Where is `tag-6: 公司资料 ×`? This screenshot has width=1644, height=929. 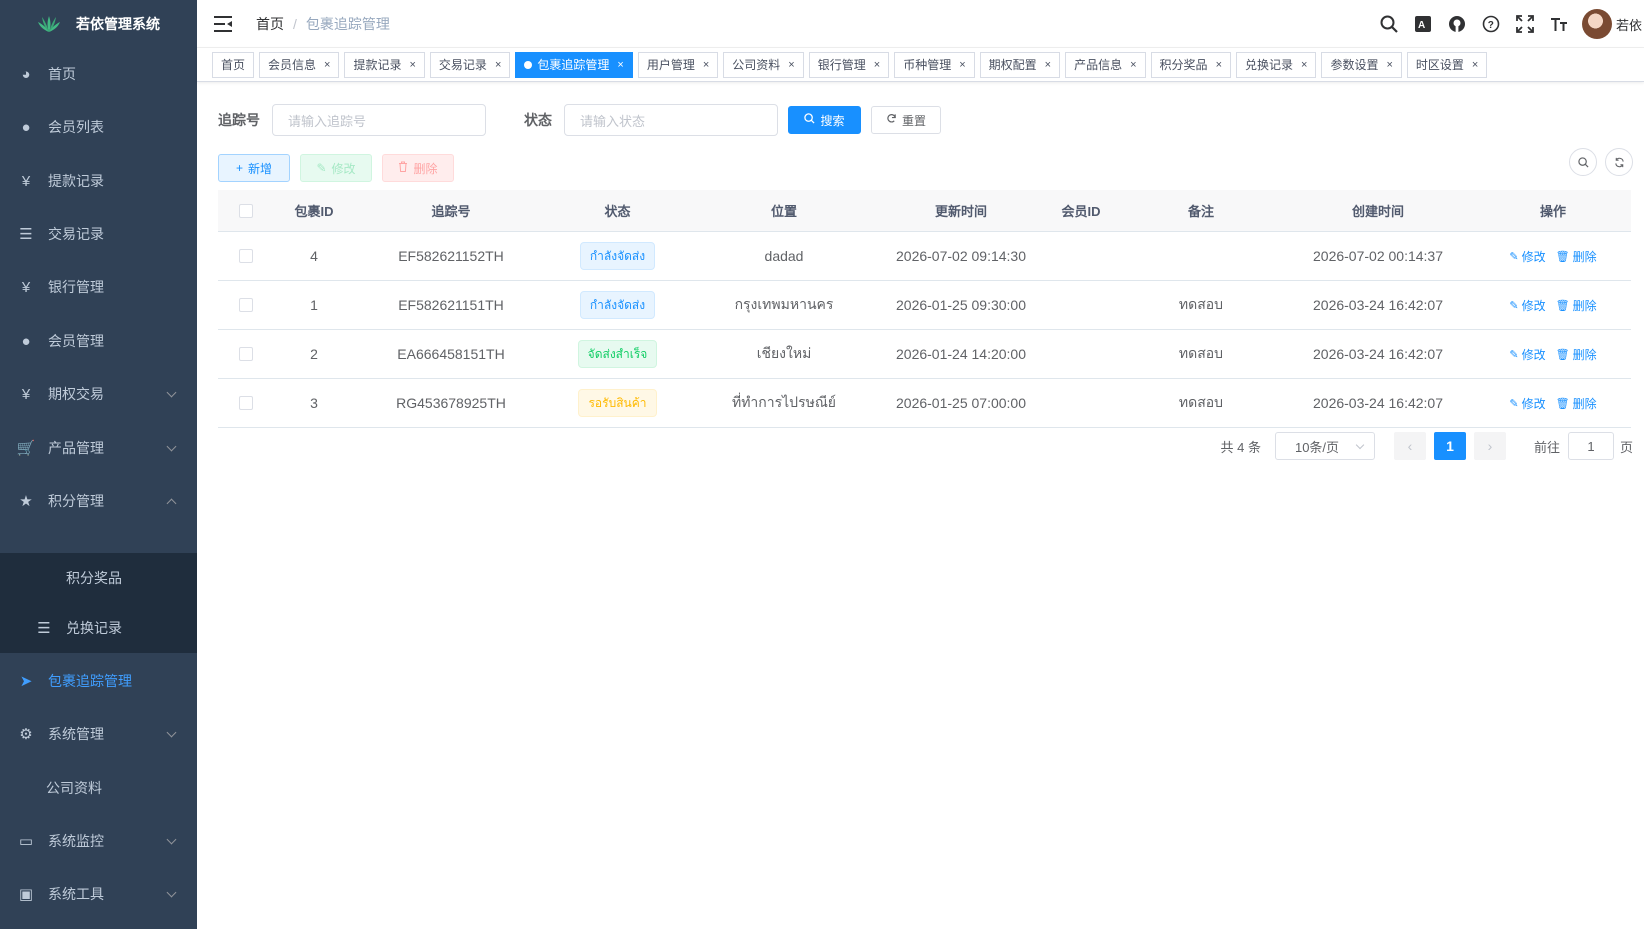
tag-6: 公司资料 × is located at coordinates (763, 64).